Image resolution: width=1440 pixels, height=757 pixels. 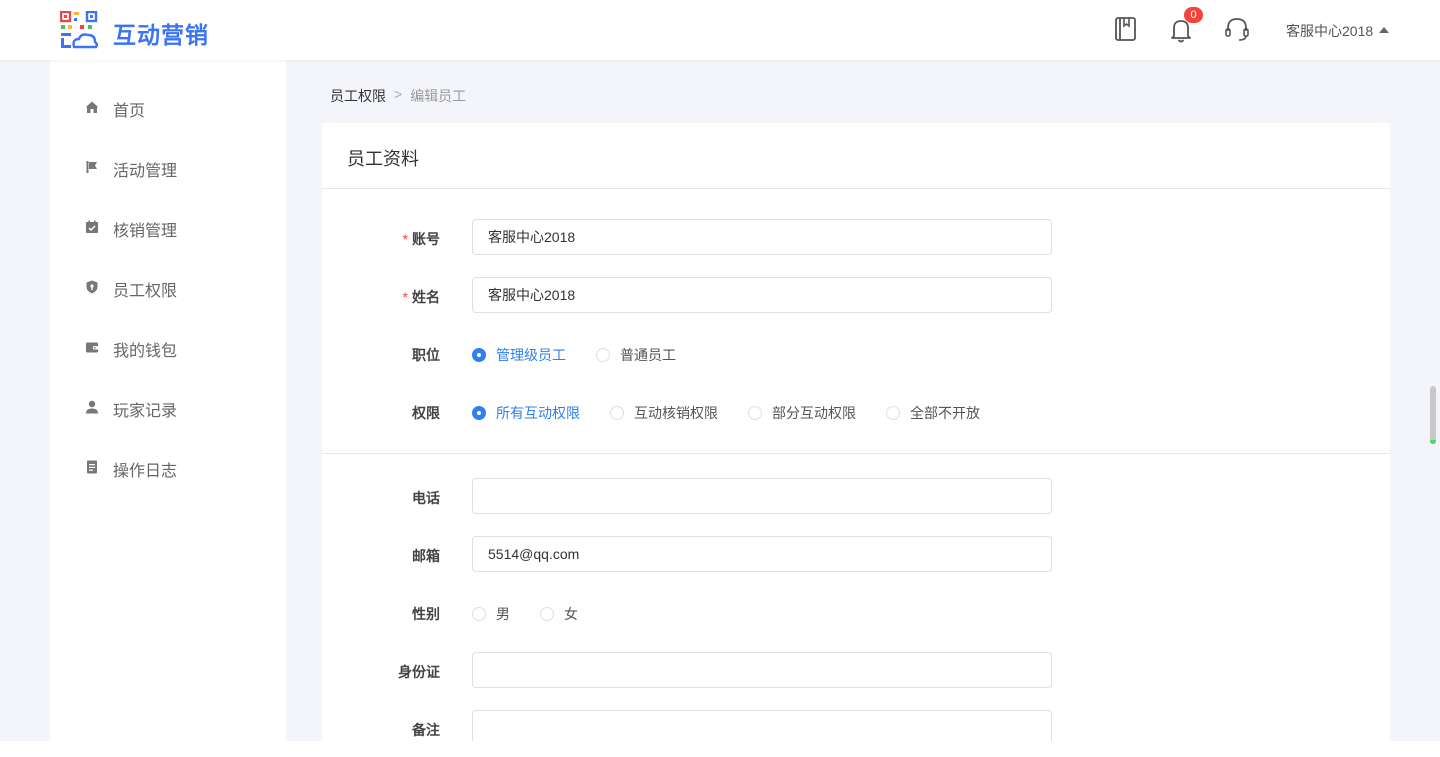 What do you see at coordinates (92, 407) in the screenshot?
I see `user-icon` at bounding box center [92, 407].